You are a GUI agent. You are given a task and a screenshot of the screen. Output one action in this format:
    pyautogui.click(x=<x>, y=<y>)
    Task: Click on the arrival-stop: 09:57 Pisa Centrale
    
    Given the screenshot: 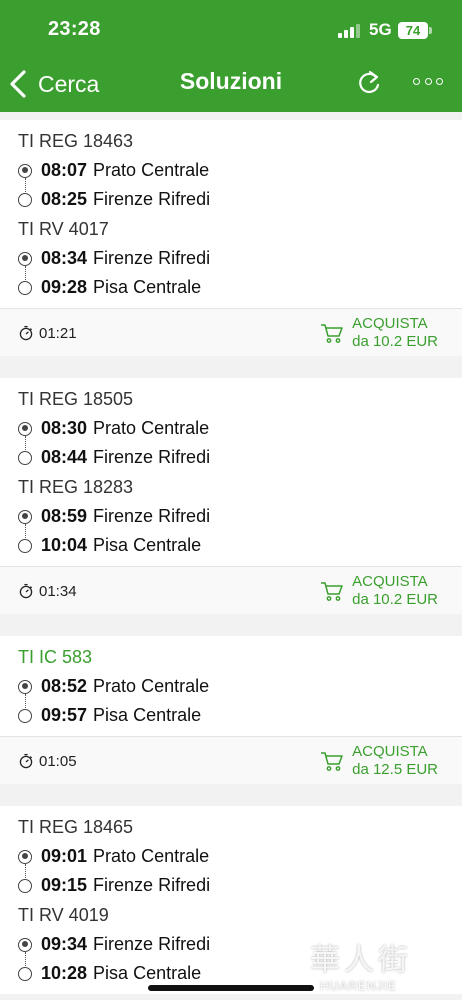 What is the action you would take?
    pyautogui.click(x=231, y=715)
    